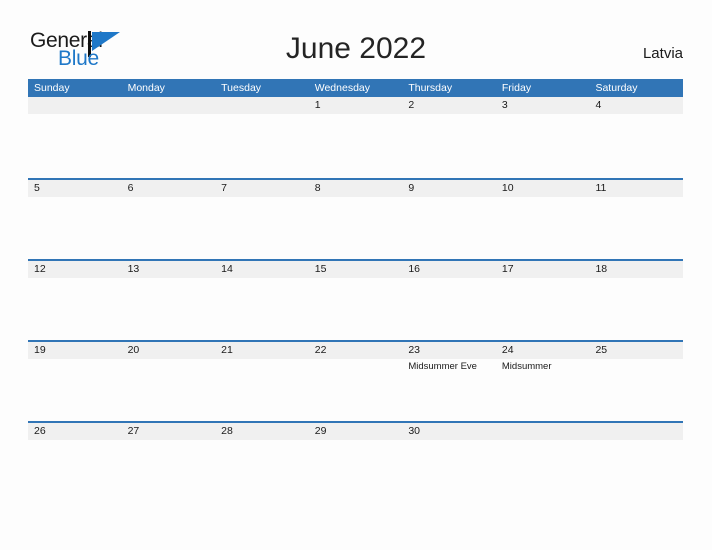  I want to click on calendar-day-cell: 22, so click(355, 381).